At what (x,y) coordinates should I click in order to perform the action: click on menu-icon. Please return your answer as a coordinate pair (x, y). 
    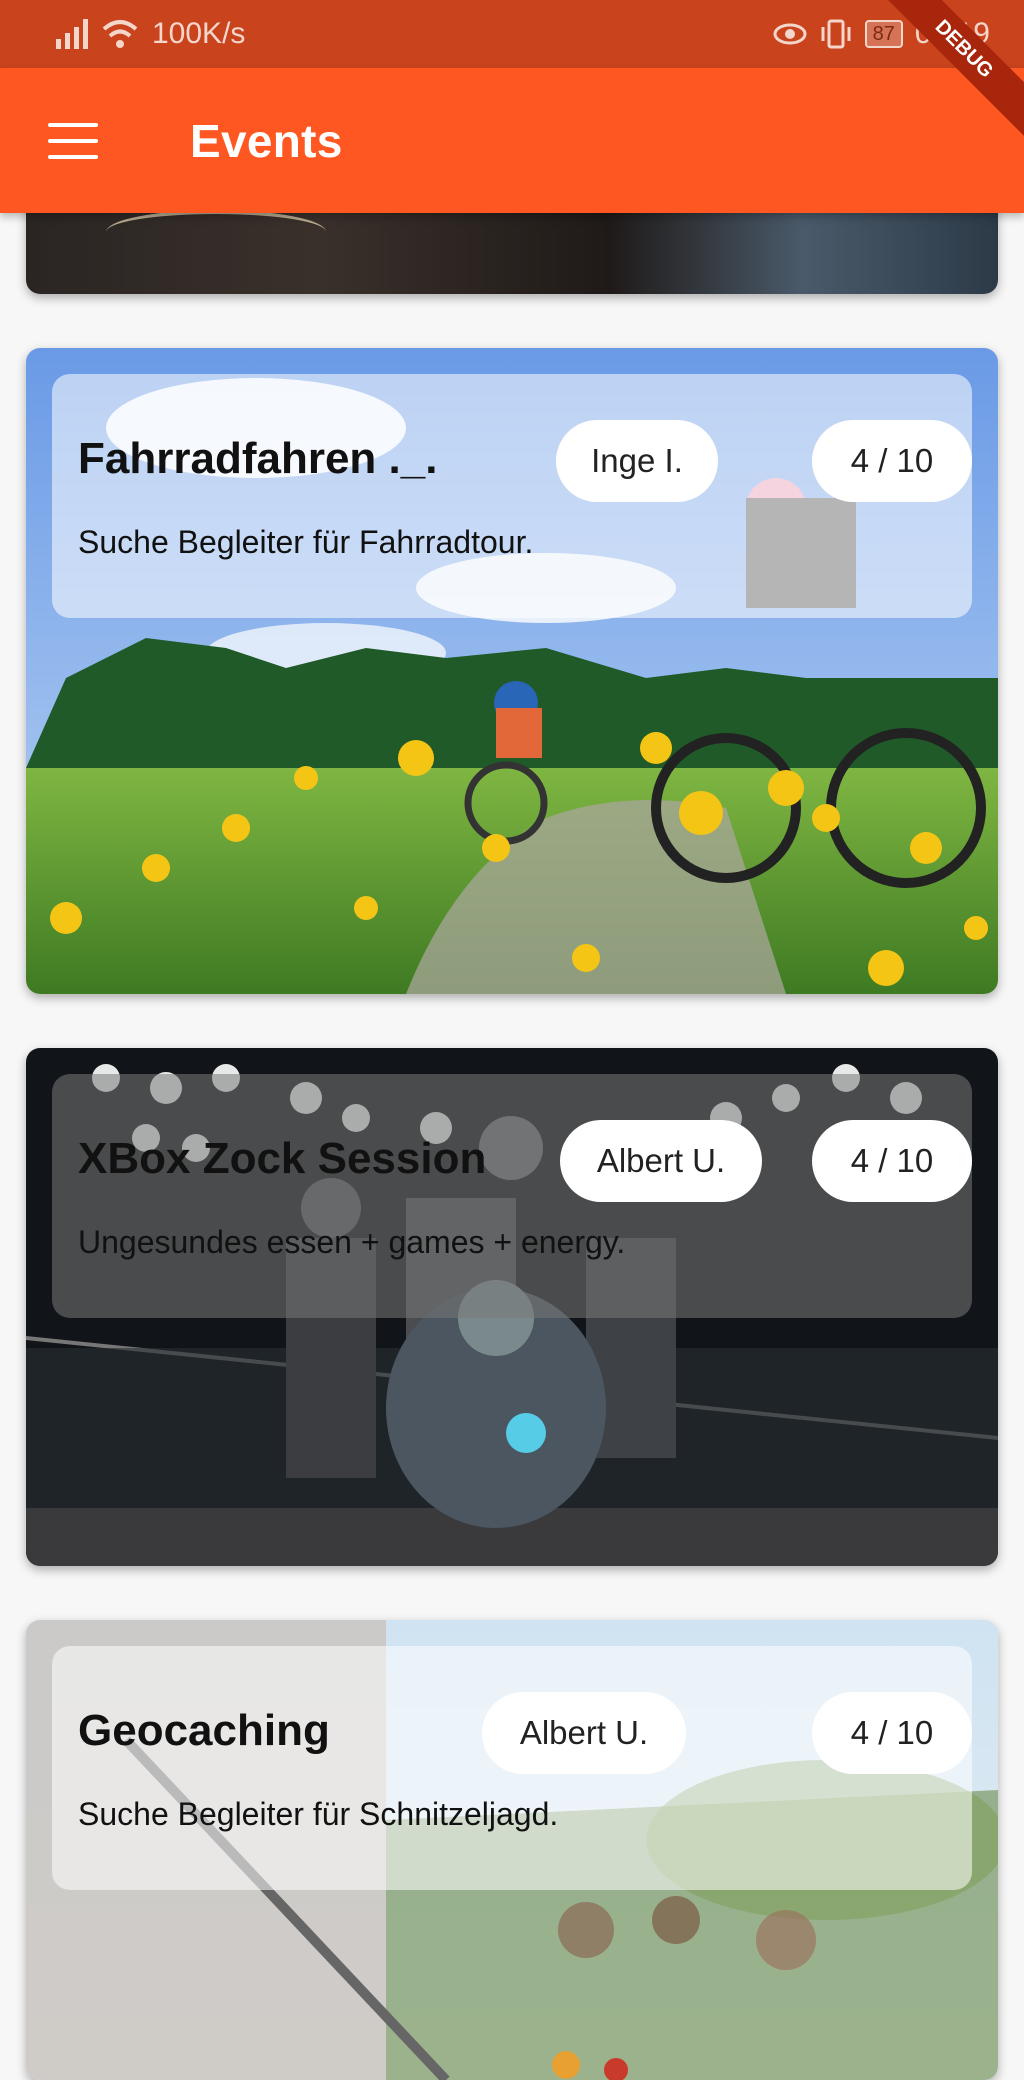
    Looking at the image, I should click on (73, 140).